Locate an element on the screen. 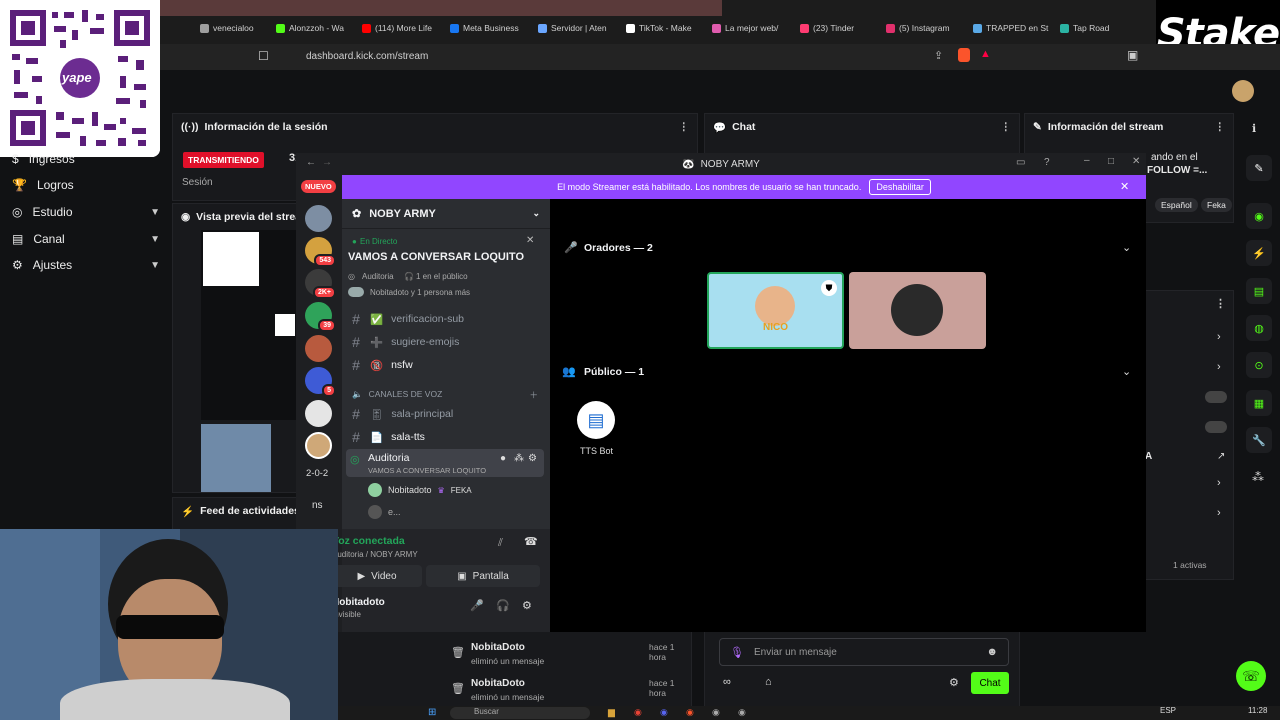 This screenshot has height=720, width=1280. points-icon: ∞ is located at coordinates (727, 682).